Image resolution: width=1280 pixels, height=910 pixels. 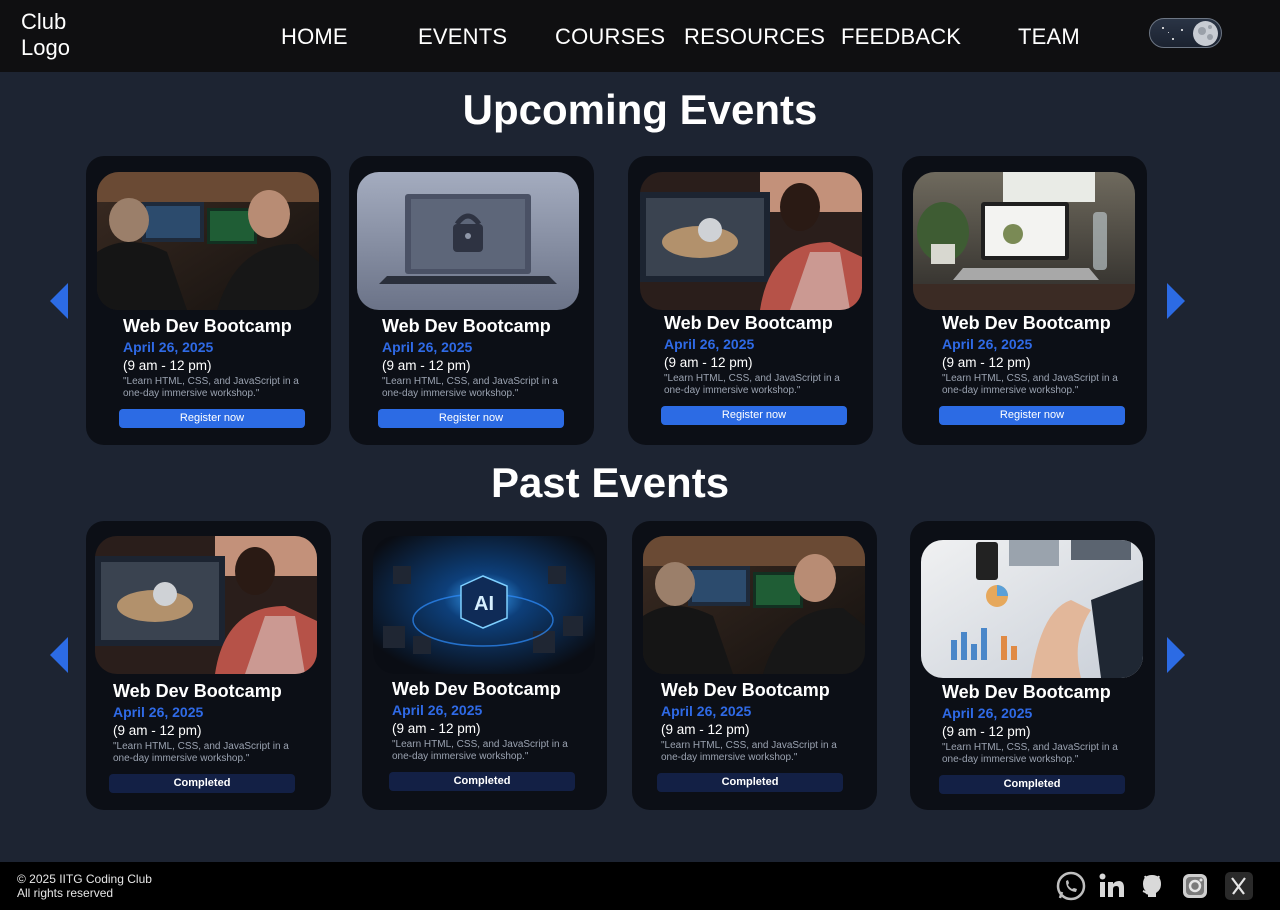 I want to click on club-logo: Club Logo, so click(x=45, y=35).